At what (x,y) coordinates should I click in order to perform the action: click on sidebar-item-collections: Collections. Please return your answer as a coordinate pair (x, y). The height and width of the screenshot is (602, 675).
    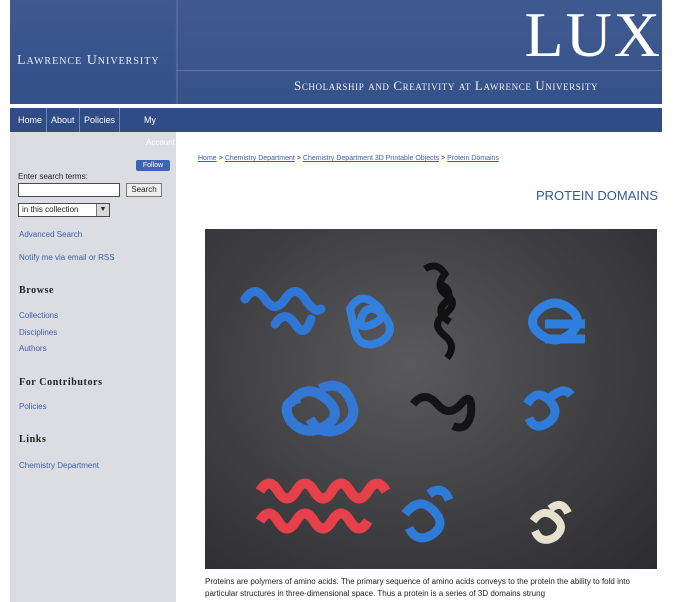
    Looking at the image, I should click on (38, 315).